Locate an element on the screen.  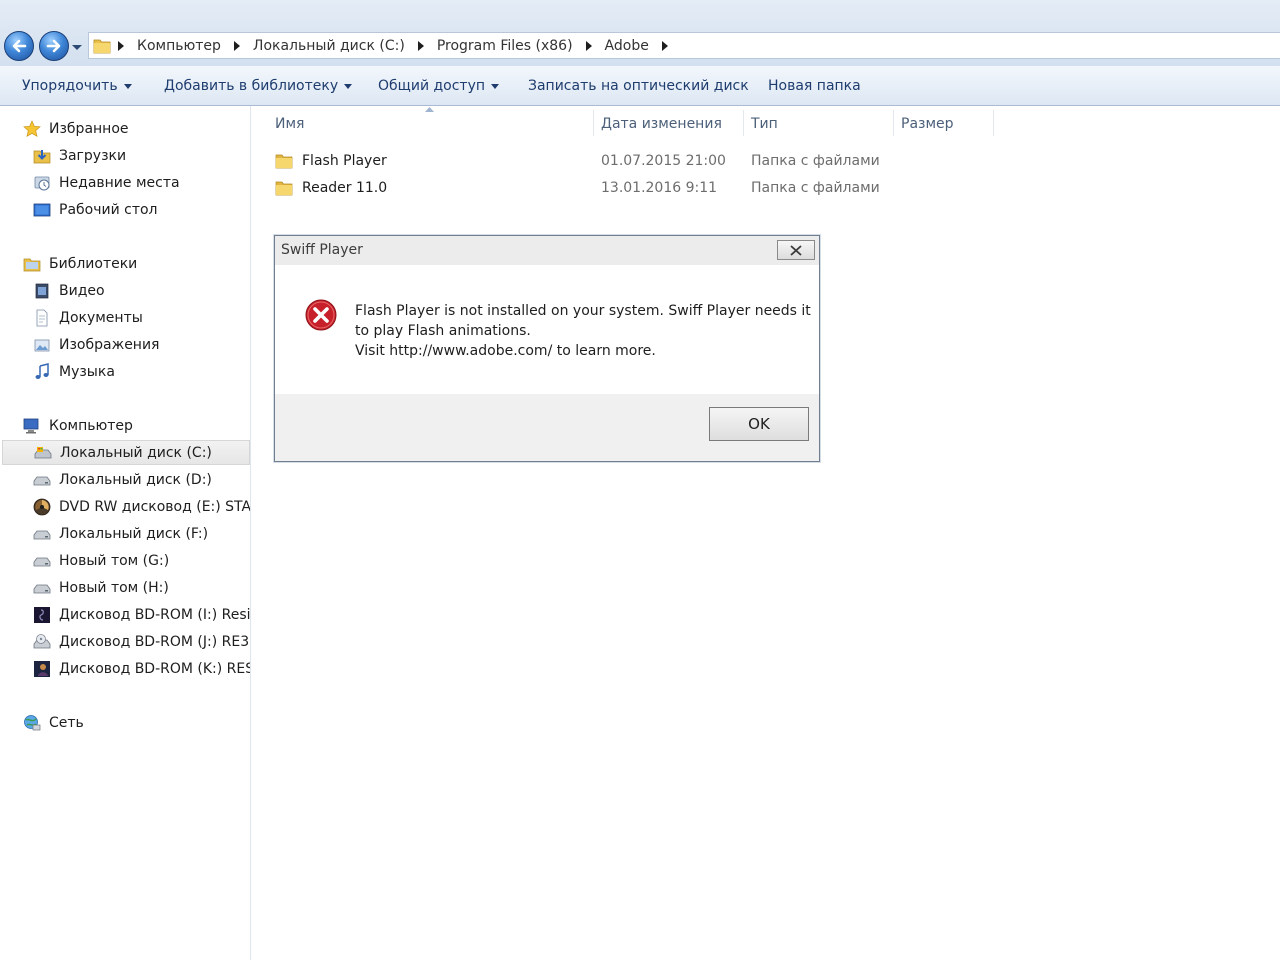
bd-rom-drive-icon is located at coordinates (42, 640).